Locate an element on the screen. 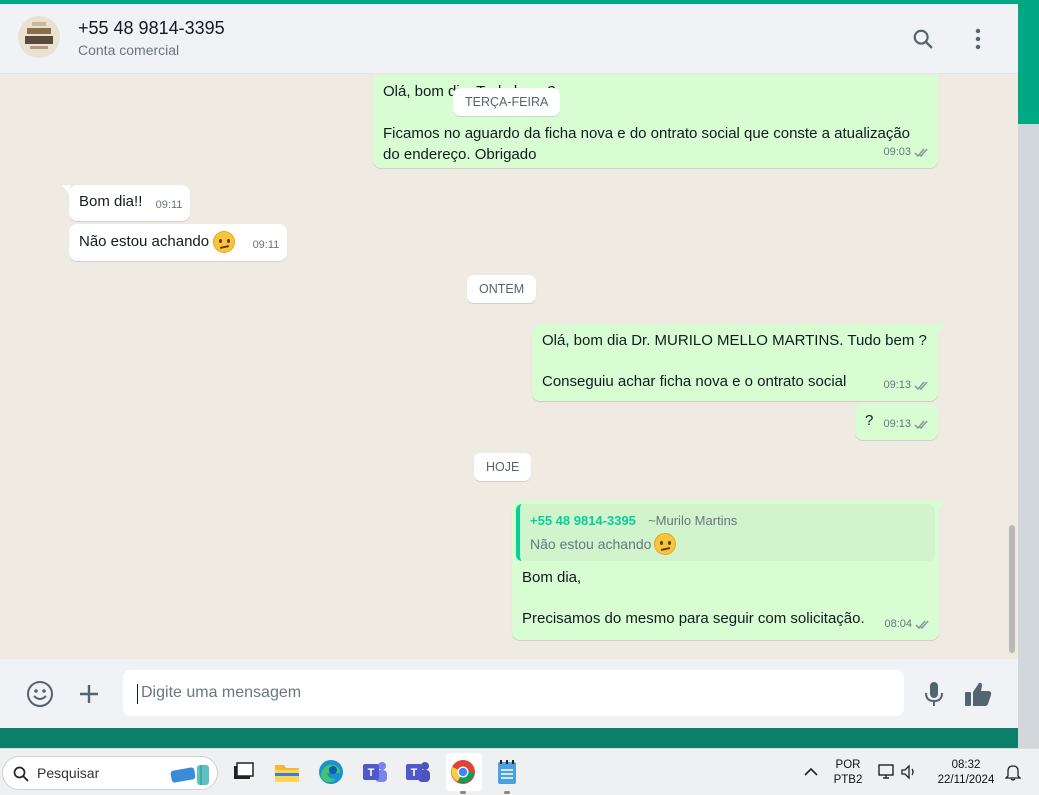 The height and width of the screenshot is (795, 1039). message-time: 09:03 is located at coordinates (897, 152).